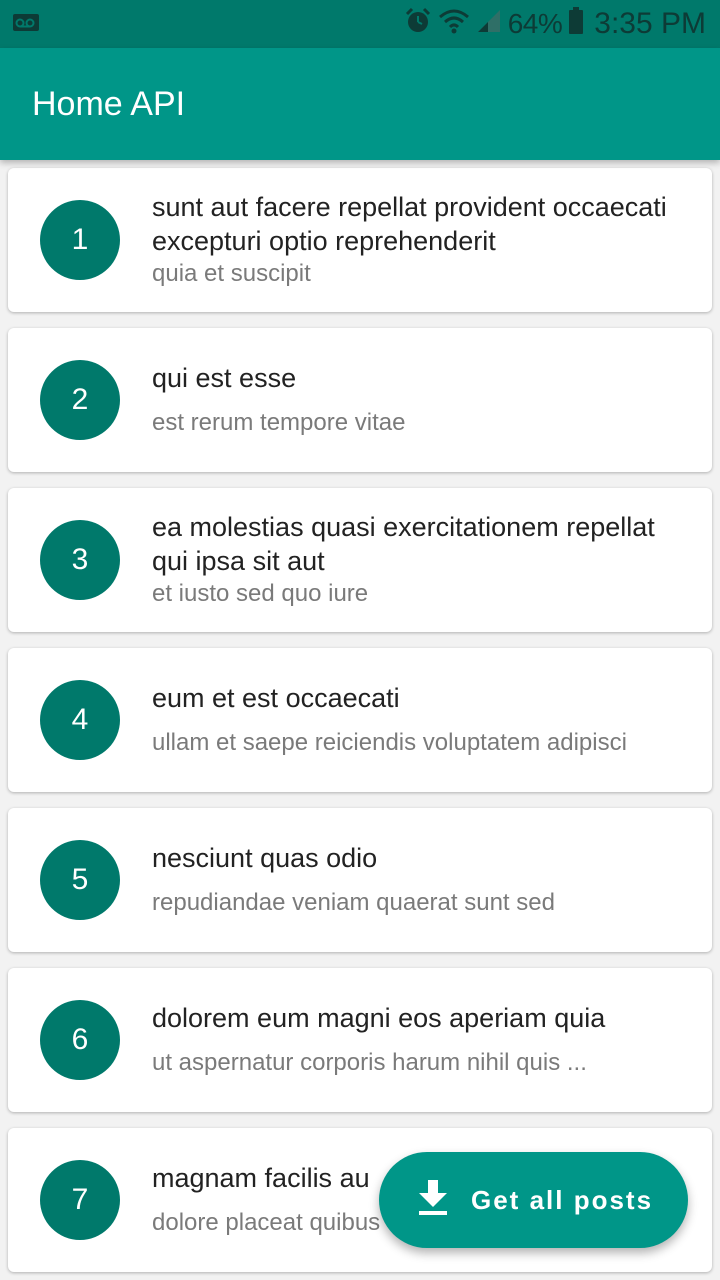 This screenshot has width=720, height=1280. I want to click on post-subtitle: repudiandae veniam quaerat sunt sed, so click(353, 902).